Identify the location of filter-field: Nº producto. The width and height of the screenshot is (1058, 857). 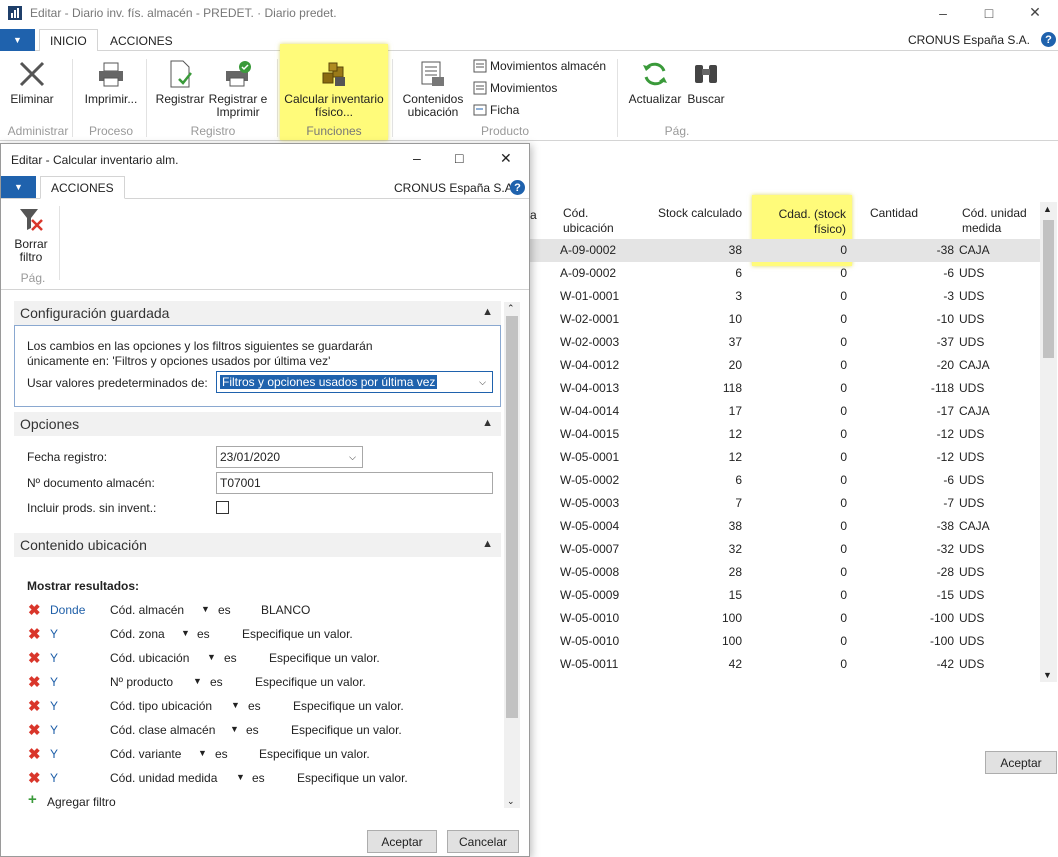
(141, 682).